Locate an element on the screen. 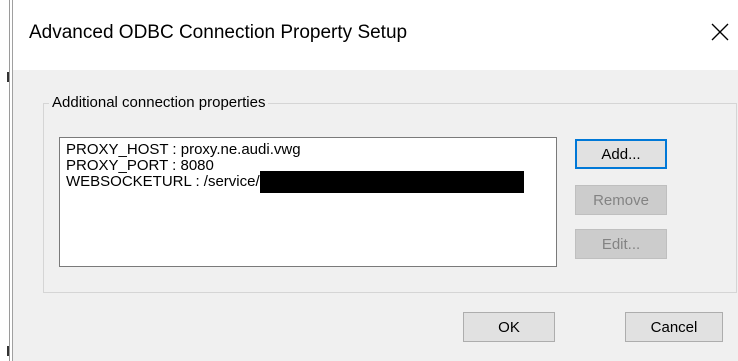  list-item-websocketurl: WEBSOCKETURL : /service/ is located at coordinates (308, 182).